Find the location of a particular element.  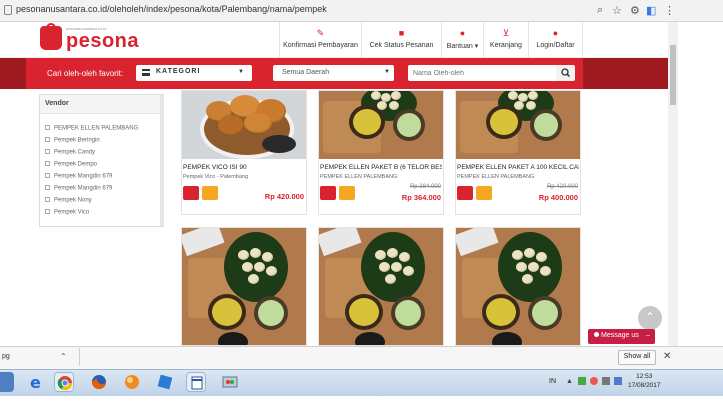

minimize-icon: – is located at coordinates (648, 335).